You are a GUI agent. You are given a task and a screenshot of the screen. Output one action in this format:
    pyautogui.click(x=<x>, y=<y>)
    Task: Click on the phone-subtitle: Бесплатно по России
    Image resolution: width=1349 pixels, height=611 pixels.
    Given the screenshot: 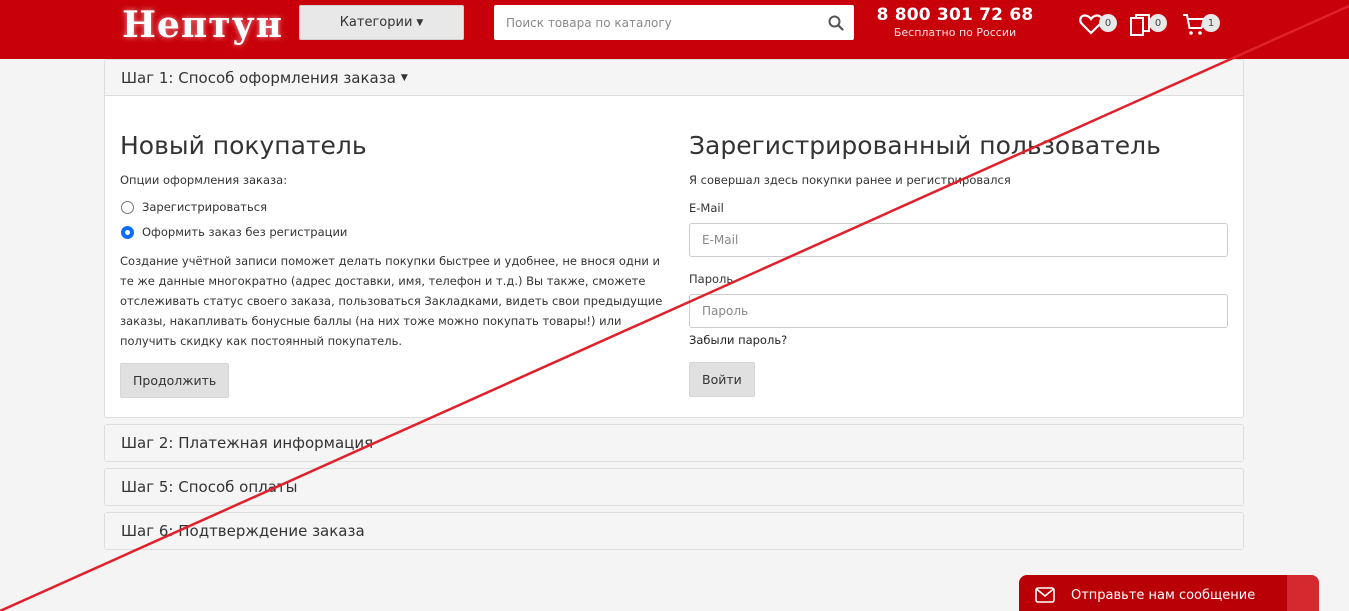 What is the action you would take?
    pyautogui.click(x=955, y=32)
    